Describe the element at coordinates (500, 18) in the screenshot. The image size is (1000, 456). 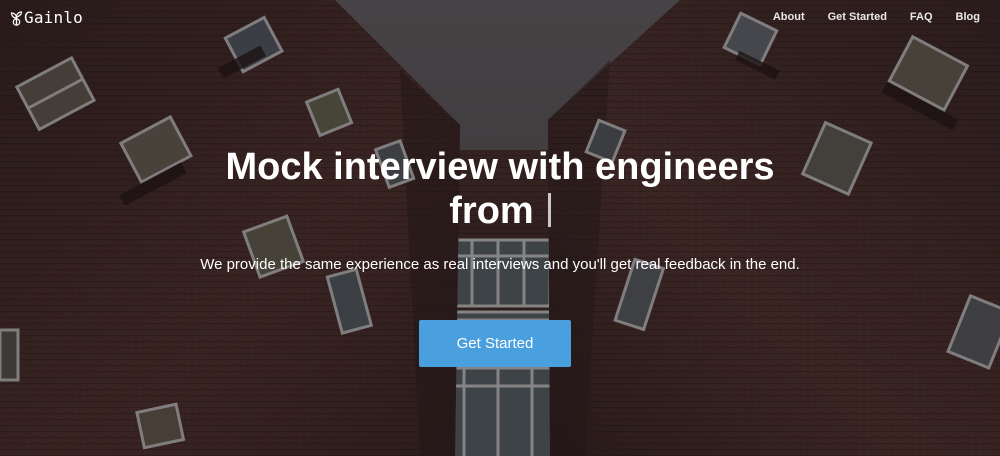
I see `top-navbar: Gainlo About Get Started FAQ Blog` at that location.